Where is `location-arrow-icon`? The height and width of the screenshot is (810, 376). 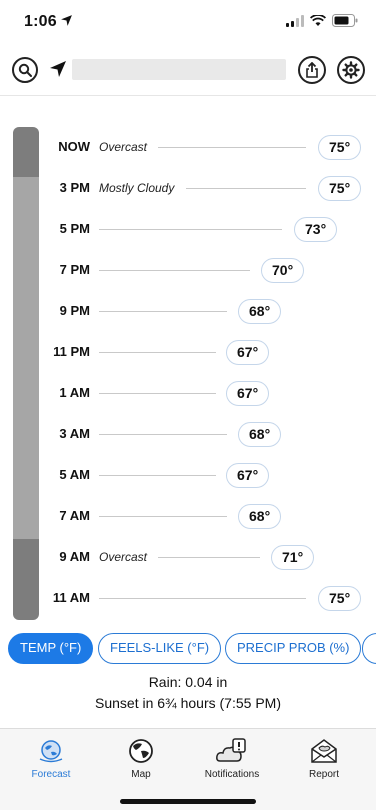
location-arrow-icon is located at coordinates (58, 69).